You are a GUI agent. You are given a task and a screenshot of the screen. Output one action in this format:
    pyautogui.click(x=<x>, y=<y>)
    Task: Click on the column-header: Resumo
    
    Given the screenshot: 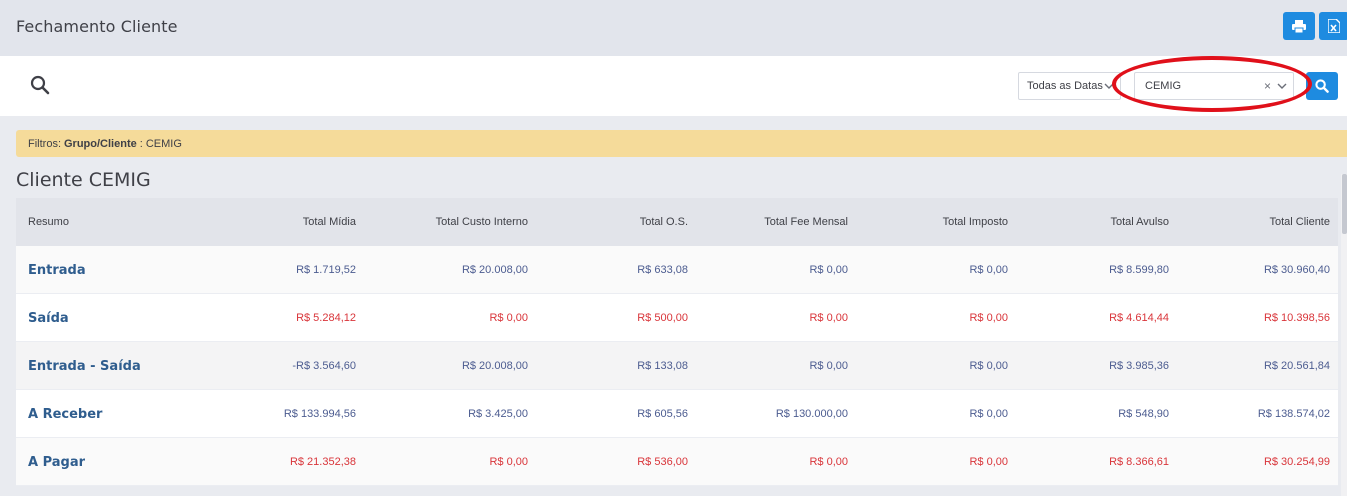 What is the action you would take?
    pyautogui.click(x=48, y=222)
    